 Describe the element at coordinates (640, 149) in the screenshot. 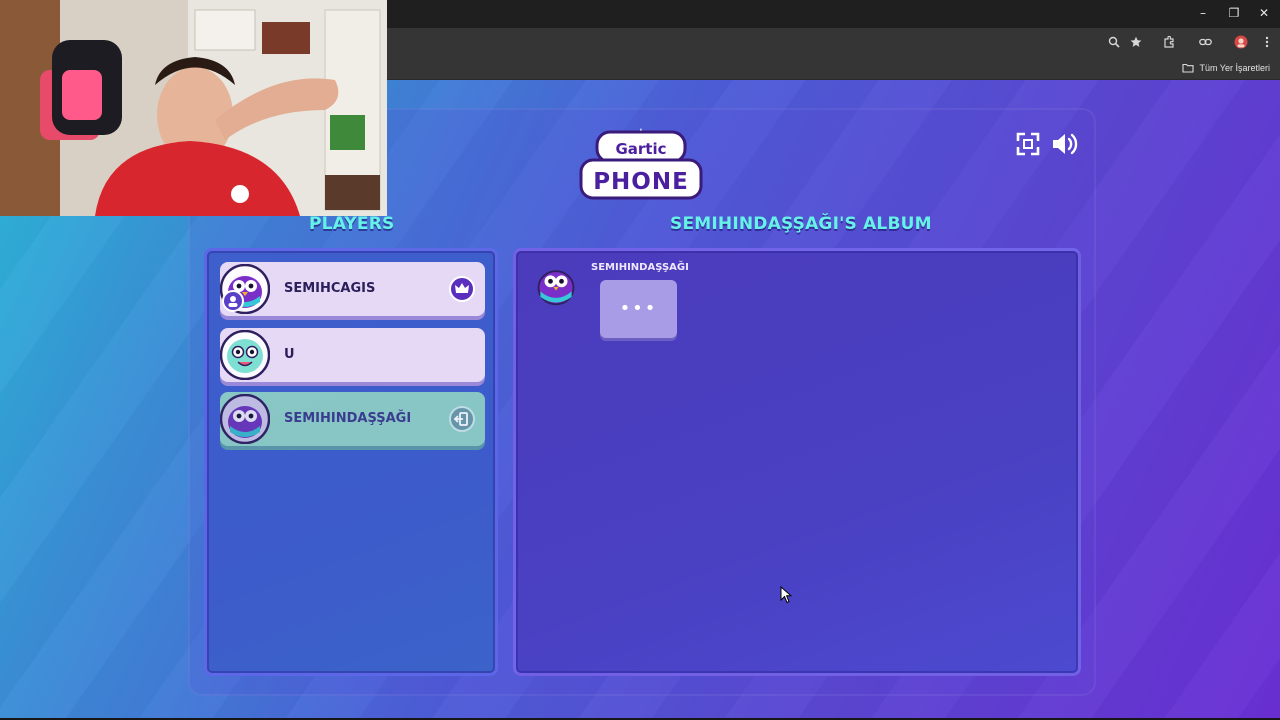

I see `logo-top-text: Gartic` at that location.